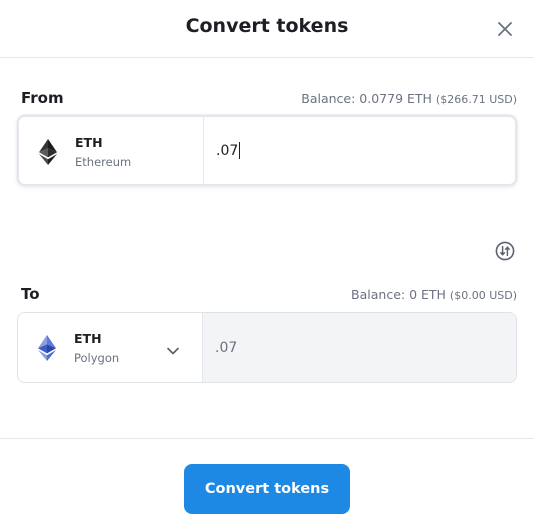 The height and width of the screenshot is (526, 534). I want to click on from-token-network: Ethereum, so click(103, 162).